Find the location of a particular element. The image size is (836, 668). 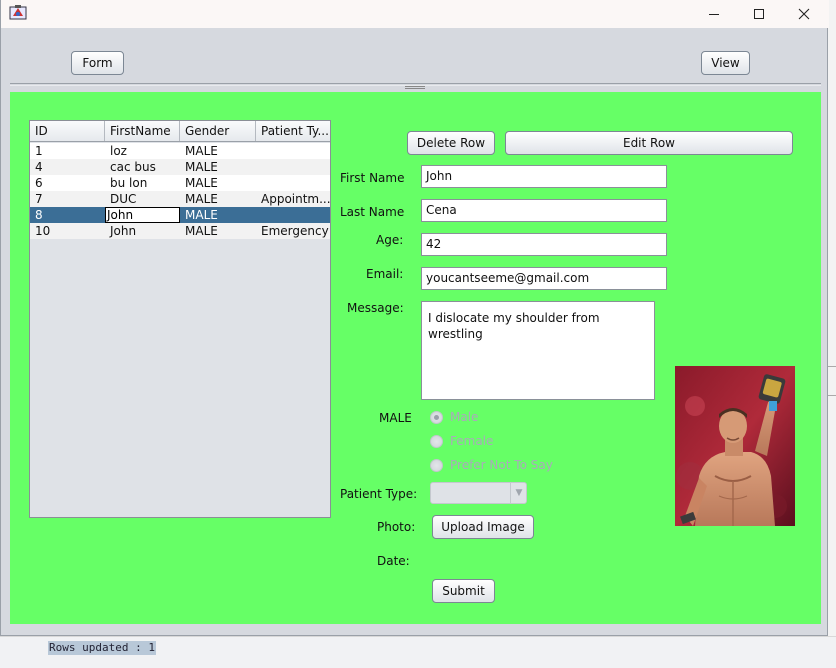

table-row: 10 John MALE Emergency is located at coordinates (180, 231).